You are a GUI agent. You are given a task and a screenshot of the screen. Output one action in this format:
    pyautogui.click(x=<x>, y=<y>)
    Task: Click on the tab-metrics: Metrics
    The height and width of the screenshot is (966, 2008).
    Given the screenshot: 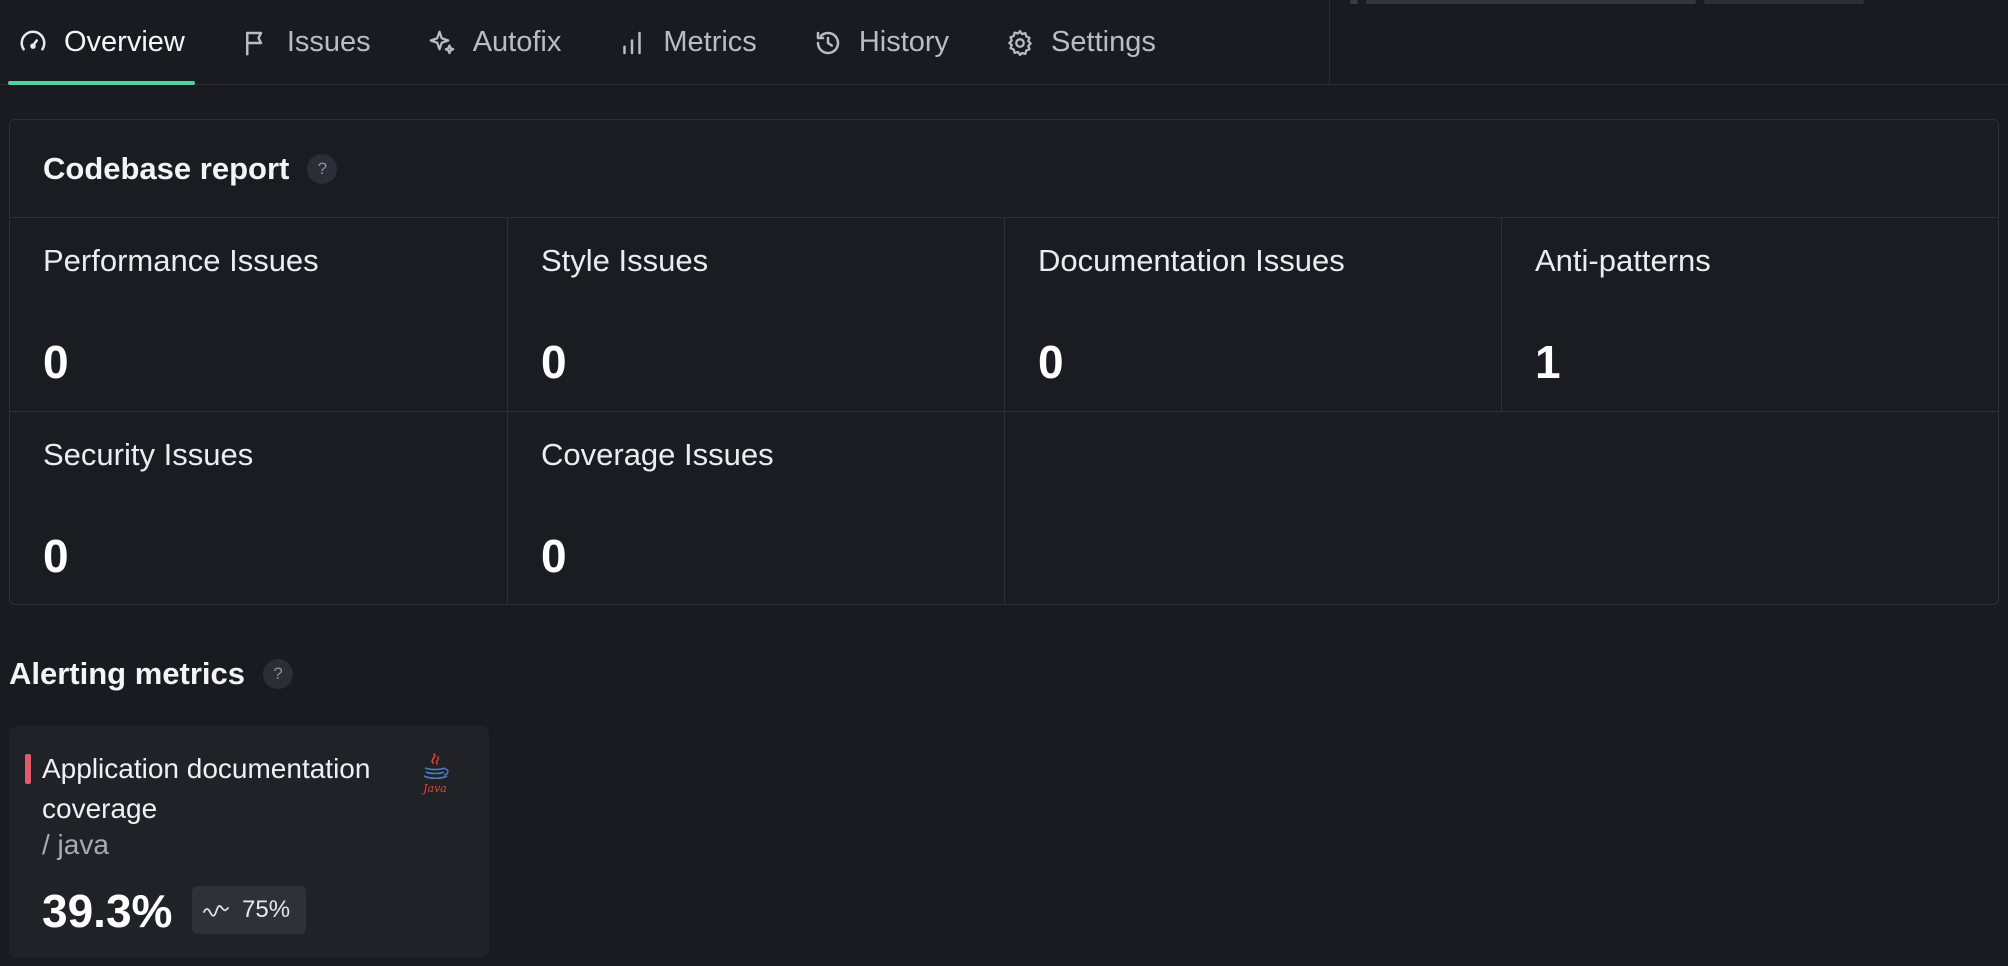 What is the action you would take?
    pyautogui.click(x=686, y=42)
    